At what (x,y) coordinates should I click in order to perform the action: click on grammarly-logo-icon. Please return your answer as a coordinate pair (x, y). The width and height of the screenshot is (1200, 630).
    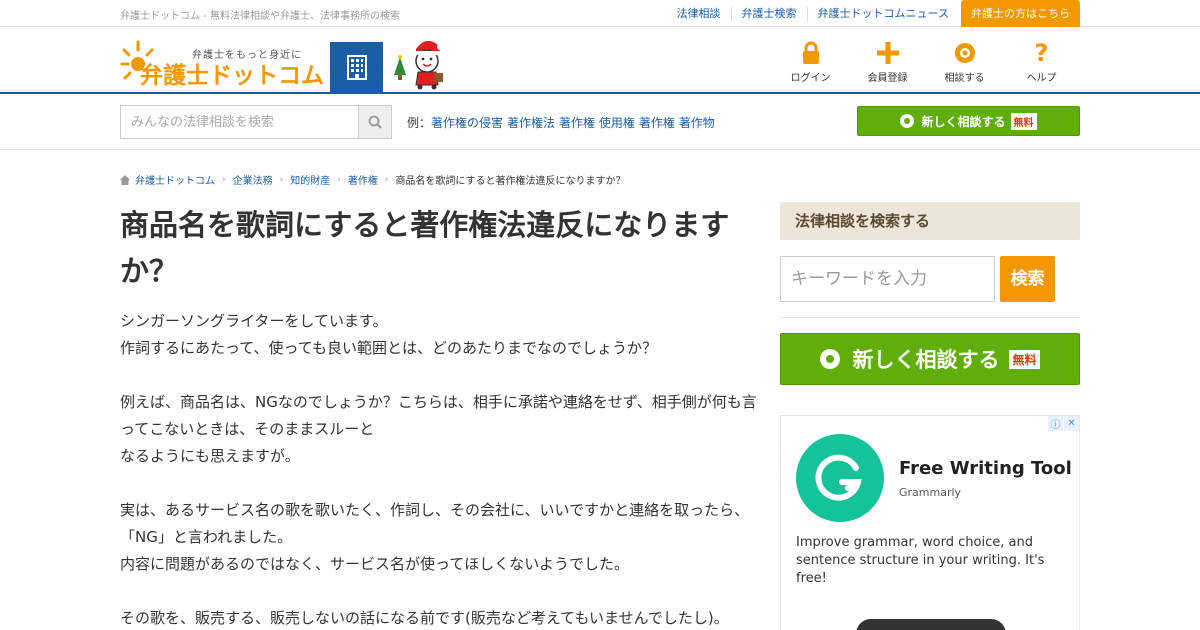
    Looking at the image, I should click on (840, 478).